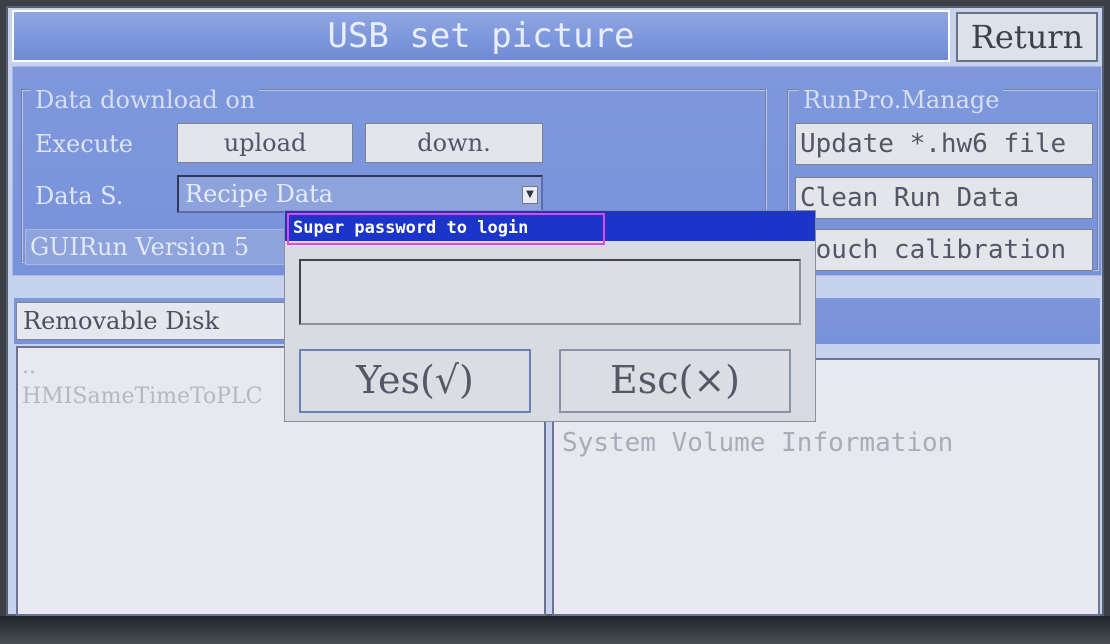 Image resolution: width=1110 pixels, height=644 pixels. Describe the element at coordinates (481, 36) in the screenshot. I see `page-title: USB set picture` at that location.